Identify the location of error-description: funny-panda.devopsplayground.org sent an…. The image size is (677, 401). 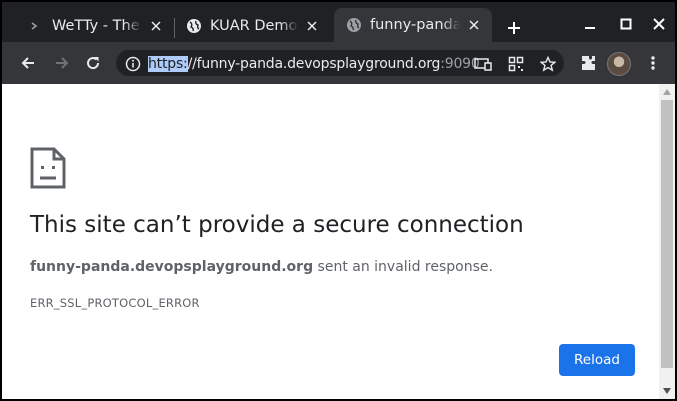
(261, 267).